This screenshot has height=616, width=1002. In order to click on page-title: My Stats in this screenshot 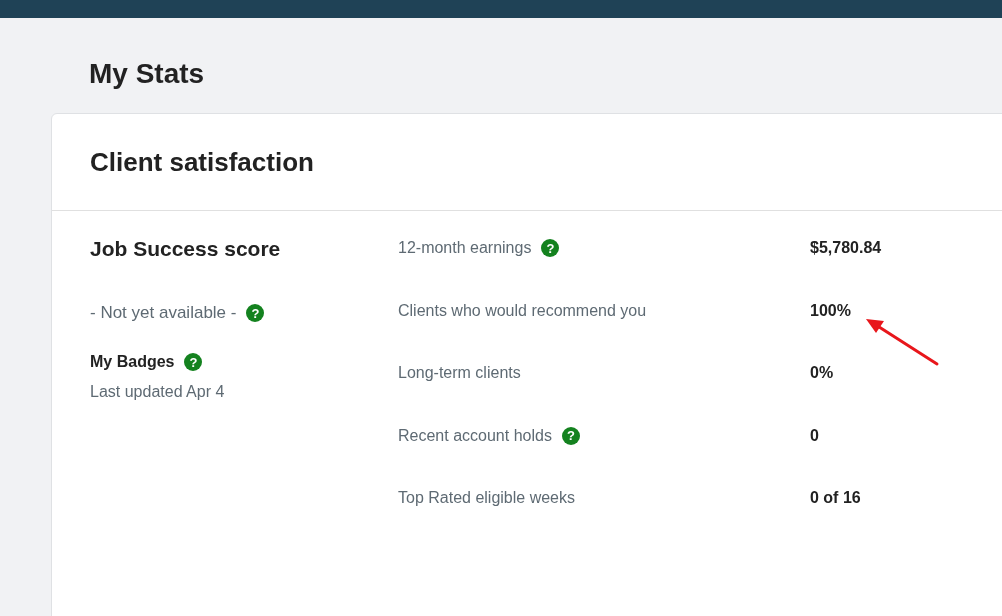, I will do `click(147, 74)`.